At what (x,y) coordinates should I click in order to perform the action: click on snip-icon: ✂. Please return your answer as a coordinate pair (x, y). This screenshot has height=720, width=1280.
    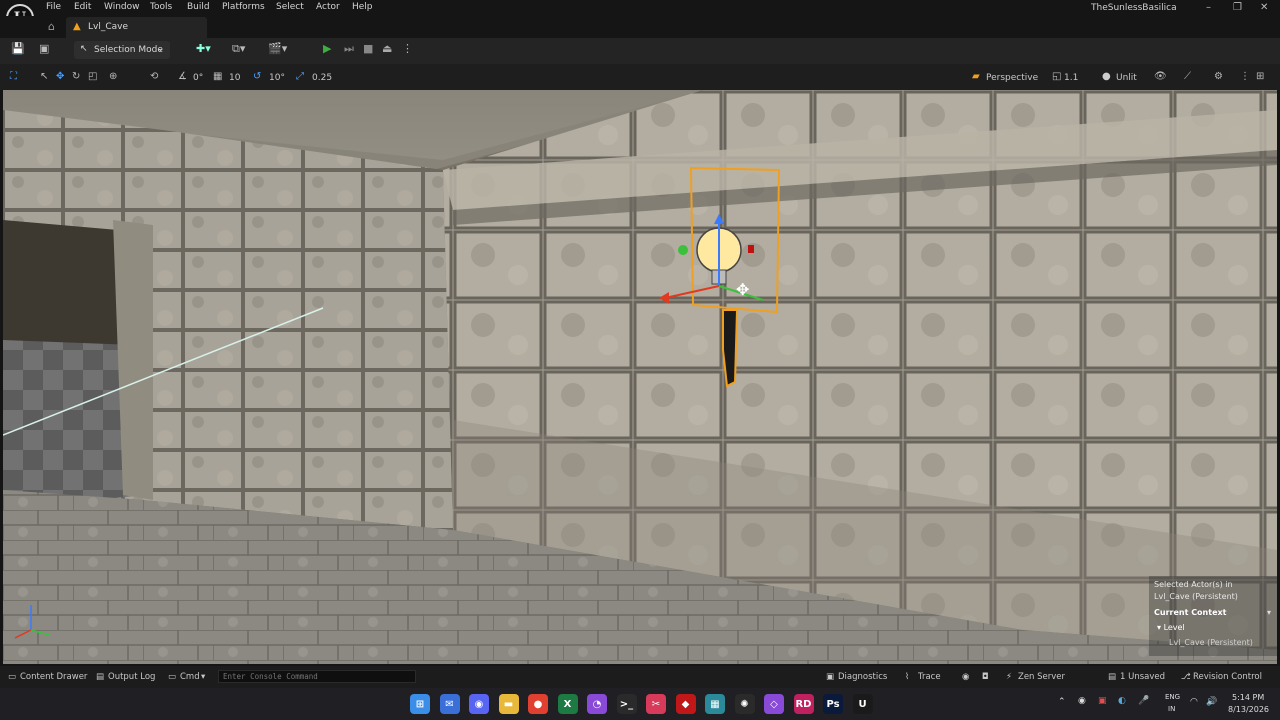
    Looking at the image, I should click on (656, 704).